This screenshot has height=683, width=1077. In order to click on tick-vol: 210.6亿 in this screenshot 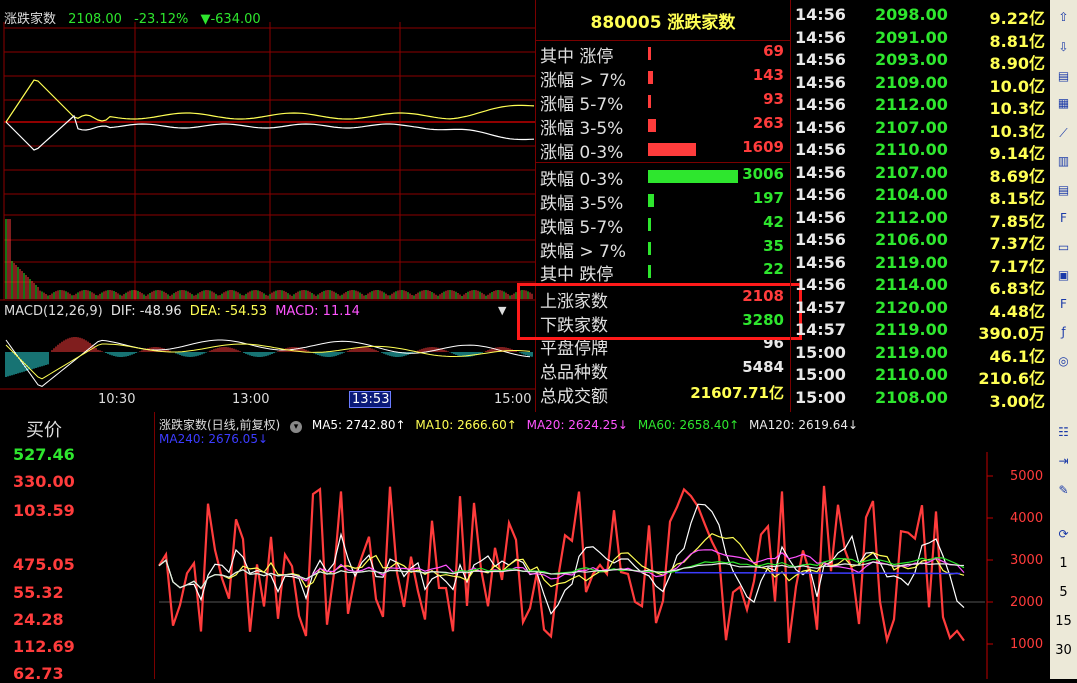, I will do `click(1011, 378)`.